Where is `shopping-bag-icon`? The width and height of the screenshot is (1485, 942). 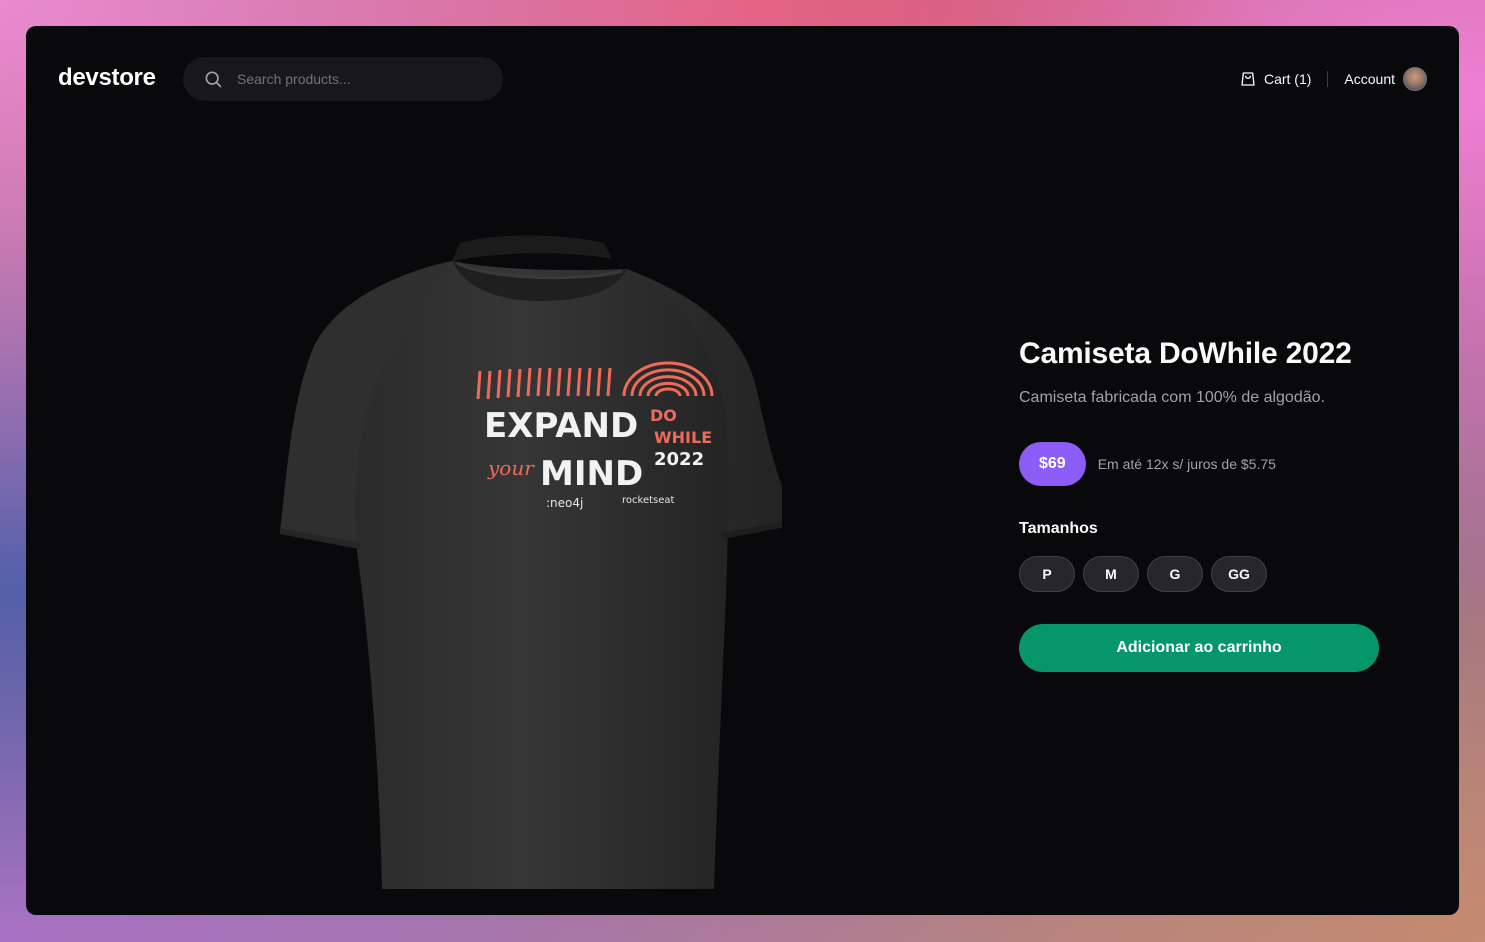
shopping-bag-icon is located at coordinates (1248, 79).